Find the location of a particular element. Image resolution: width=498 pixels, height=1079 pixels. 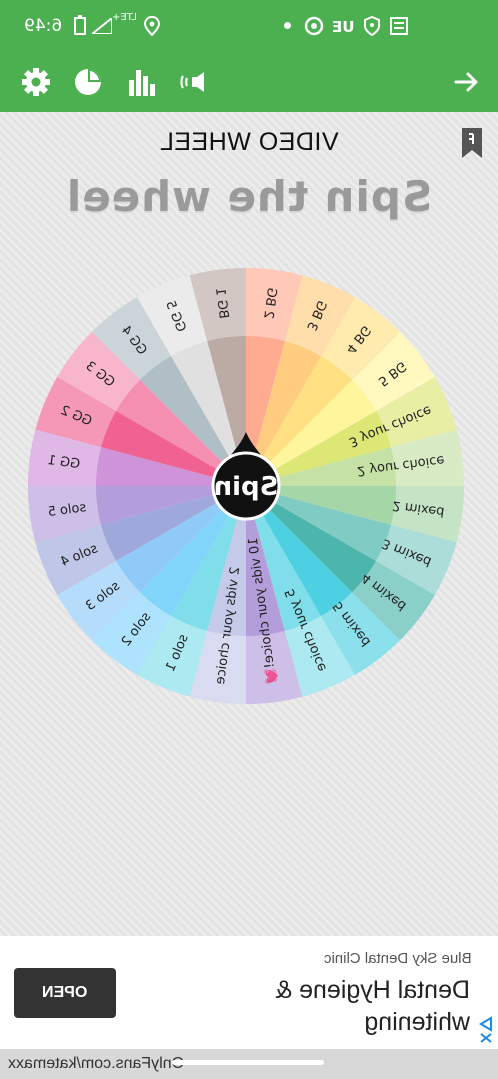

carrier-label: UE is located at coordinates (343, 27).